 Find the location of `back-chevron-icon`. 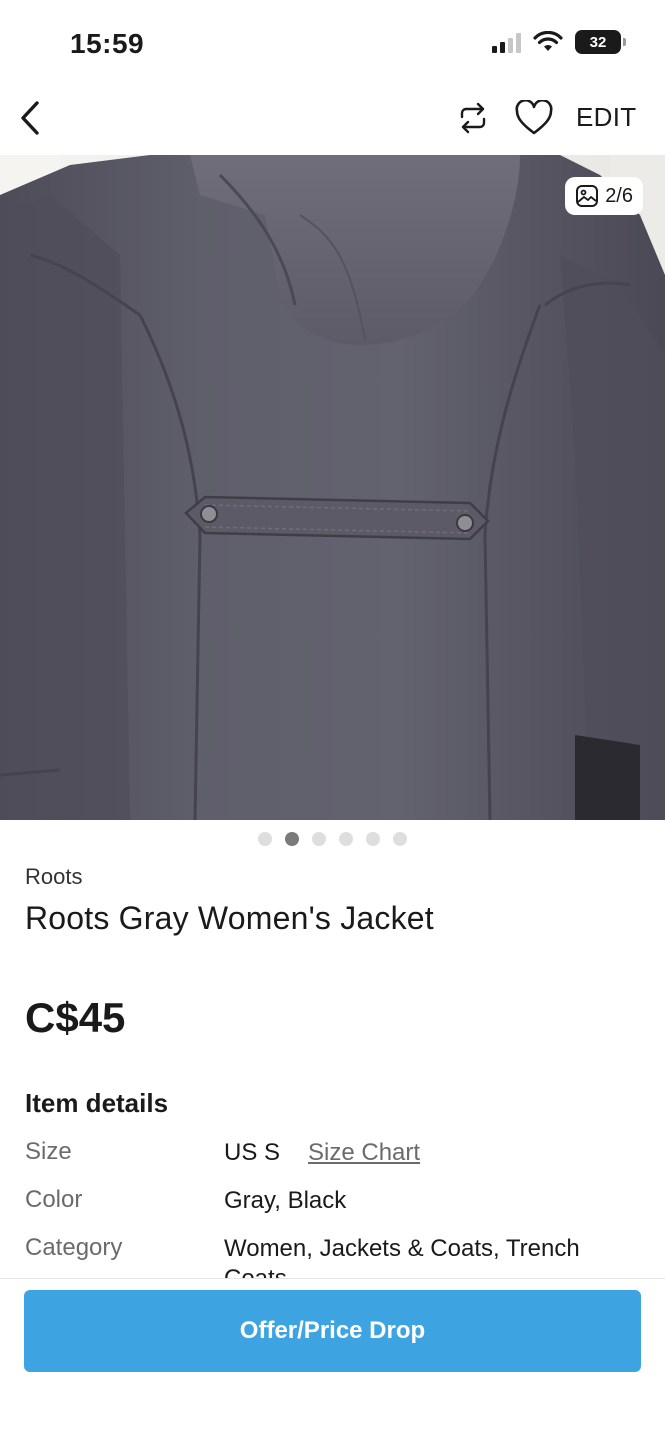

back-chevron-icon is located at coordinates (30, 118).